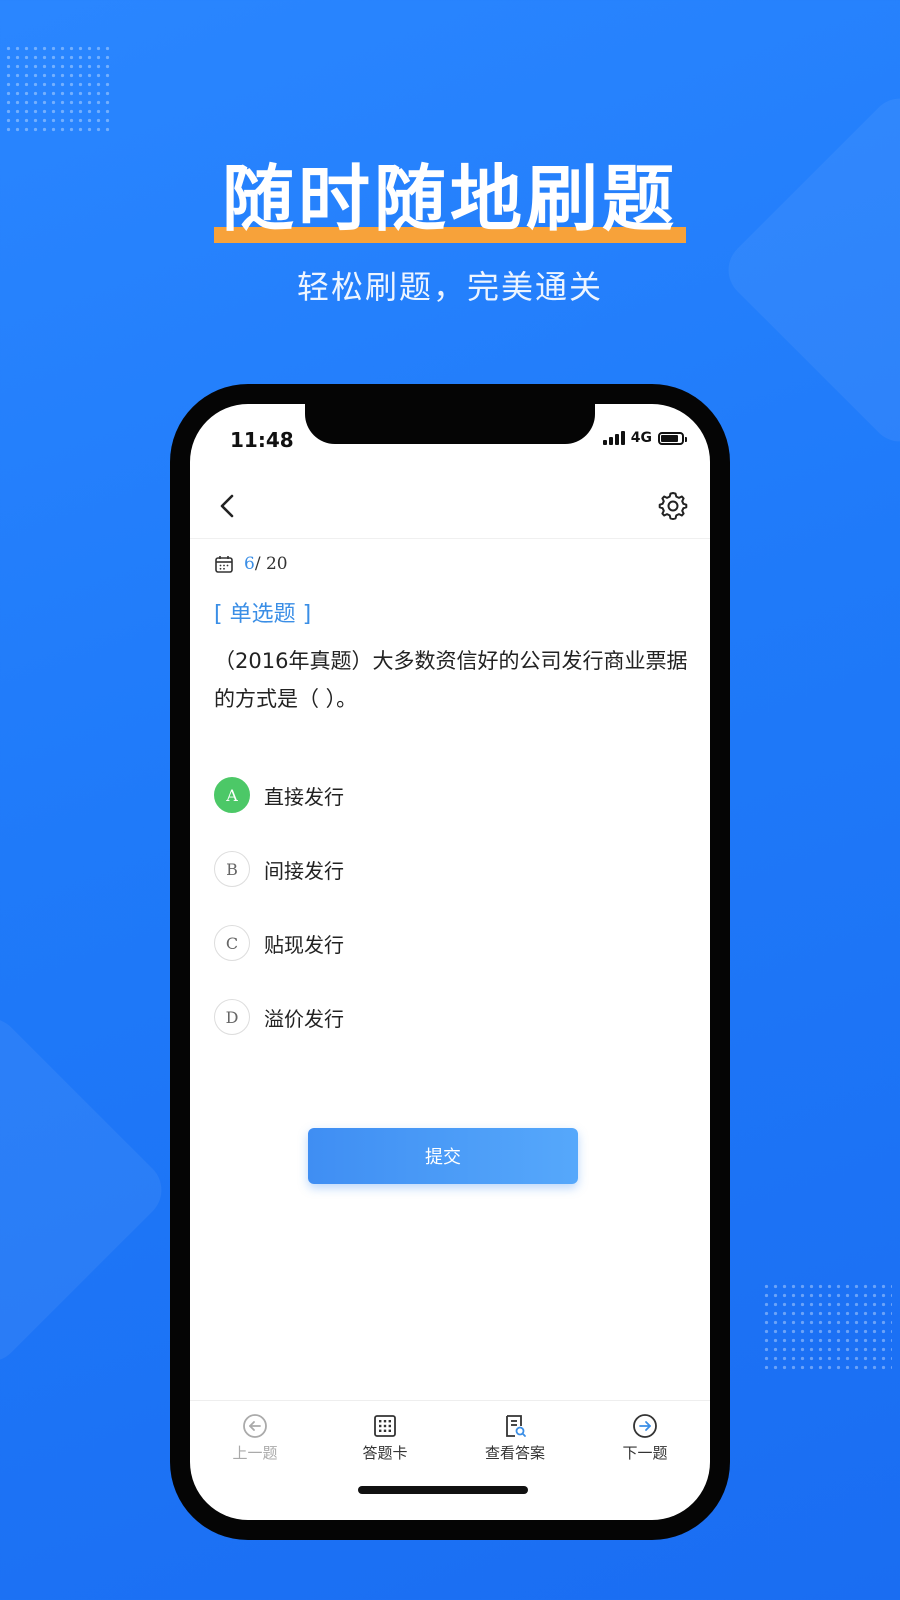  Describe the element at coordinates (645, 1426) in the screenshot. I see `arrow-right-circle-icon` at that location.